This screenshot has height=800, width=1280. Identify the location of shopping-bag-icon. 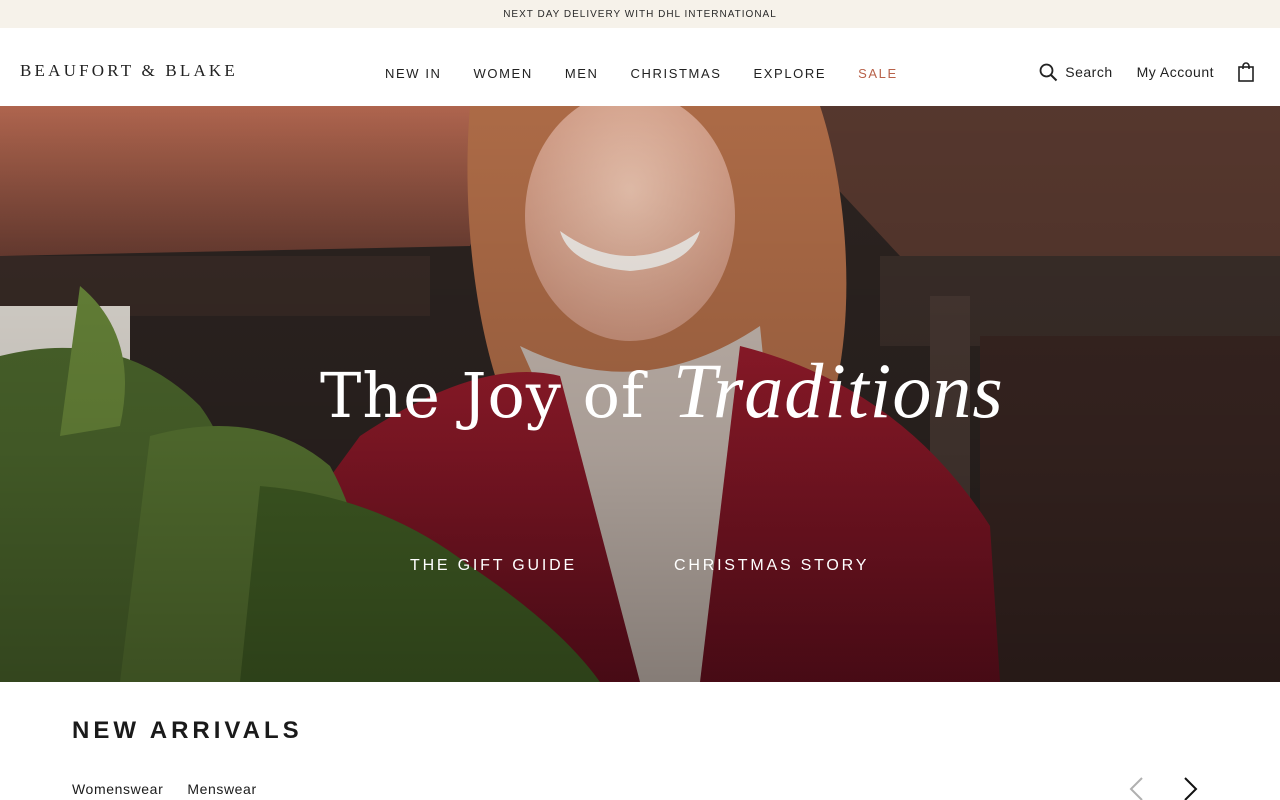
(1246, 72).